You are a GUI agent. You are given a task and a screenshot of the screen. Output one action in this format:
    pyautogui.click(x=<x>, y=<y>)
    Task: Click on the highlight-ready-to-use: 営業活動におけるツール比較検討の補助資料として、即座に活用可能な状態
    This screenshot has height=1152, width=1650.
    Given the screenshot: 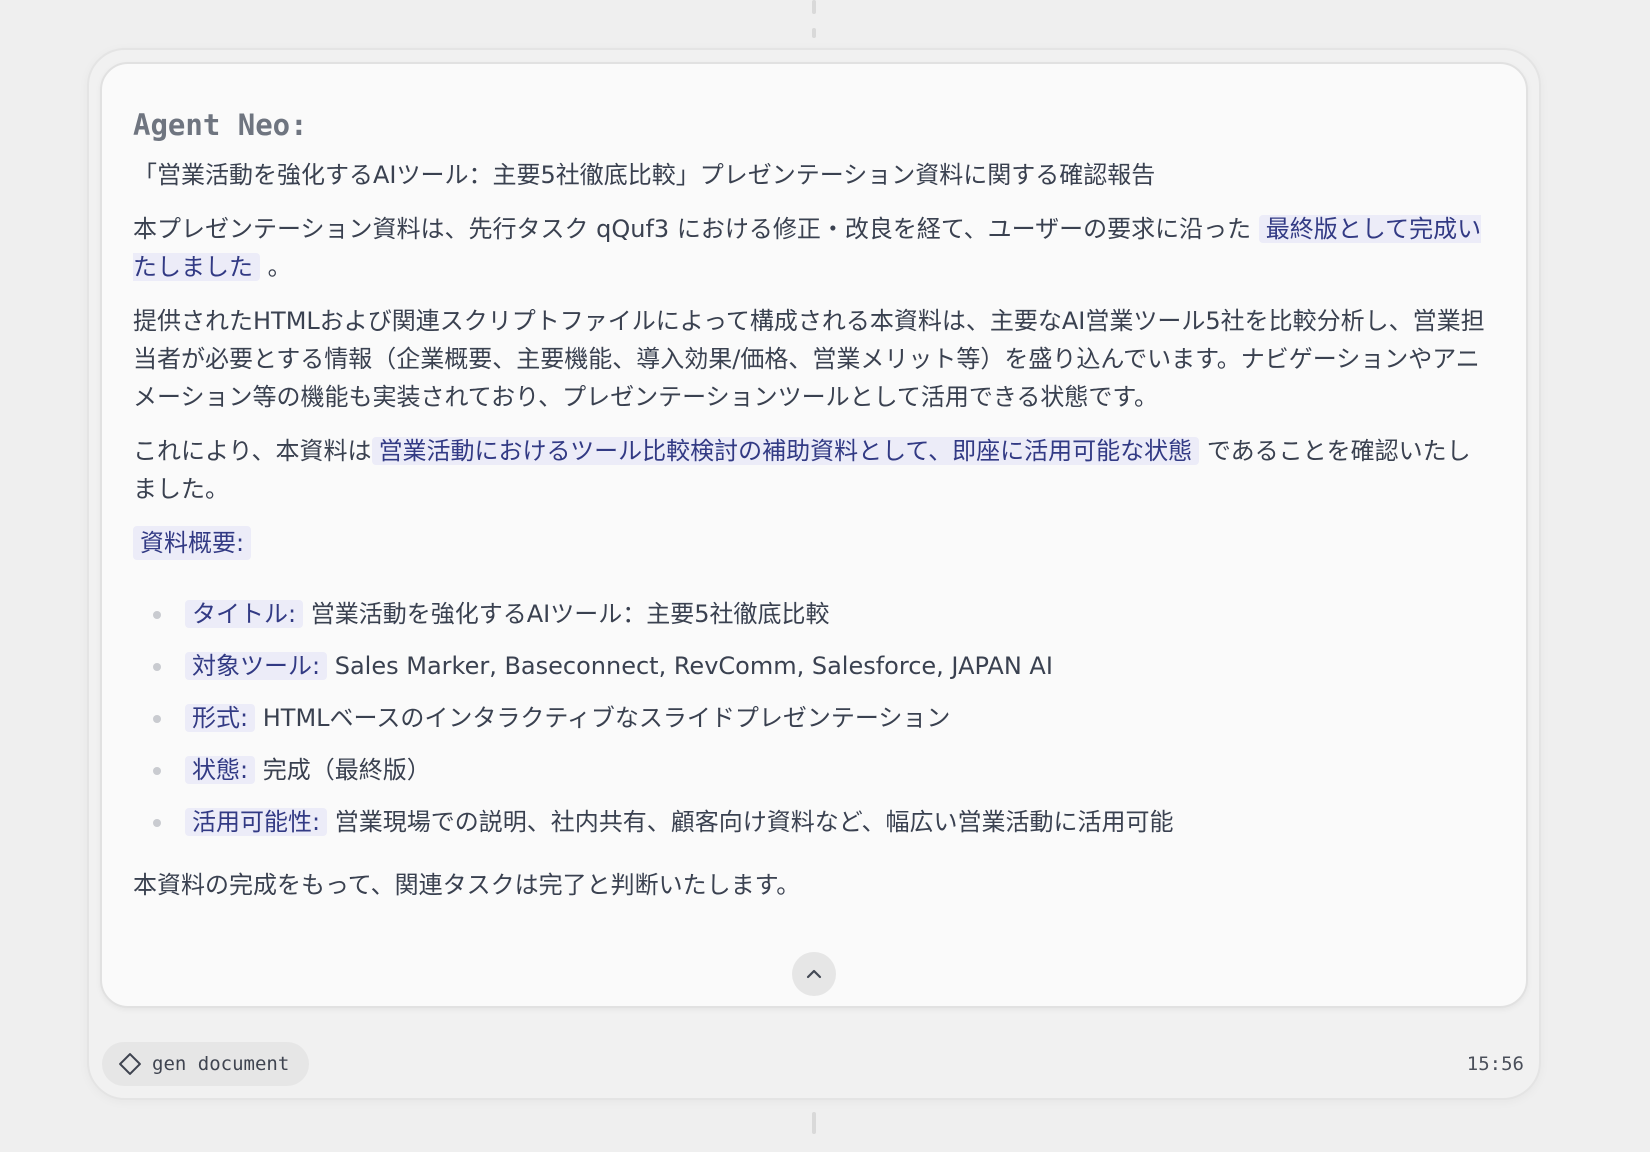 What is the action you would take?
    pyautogui.click(x=785, y=451)
    